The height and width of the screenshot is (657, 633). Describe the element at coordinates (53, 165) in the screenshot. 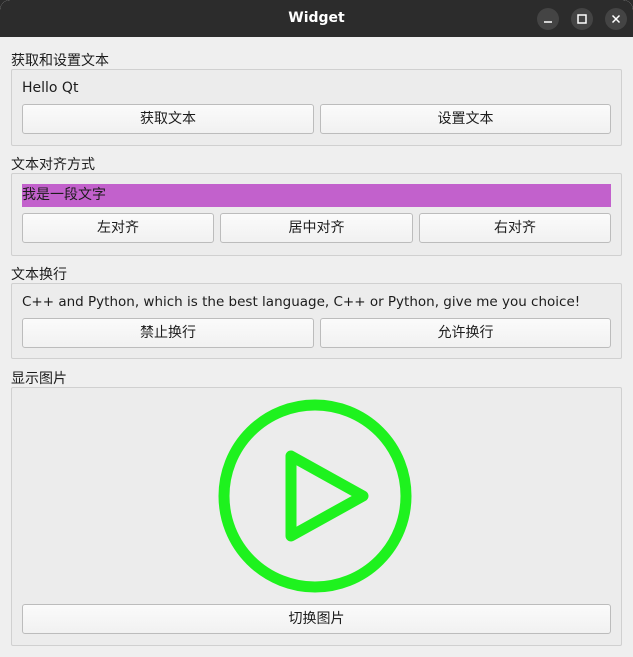

I see `group-align-title: 文本对齐方式` at that location.